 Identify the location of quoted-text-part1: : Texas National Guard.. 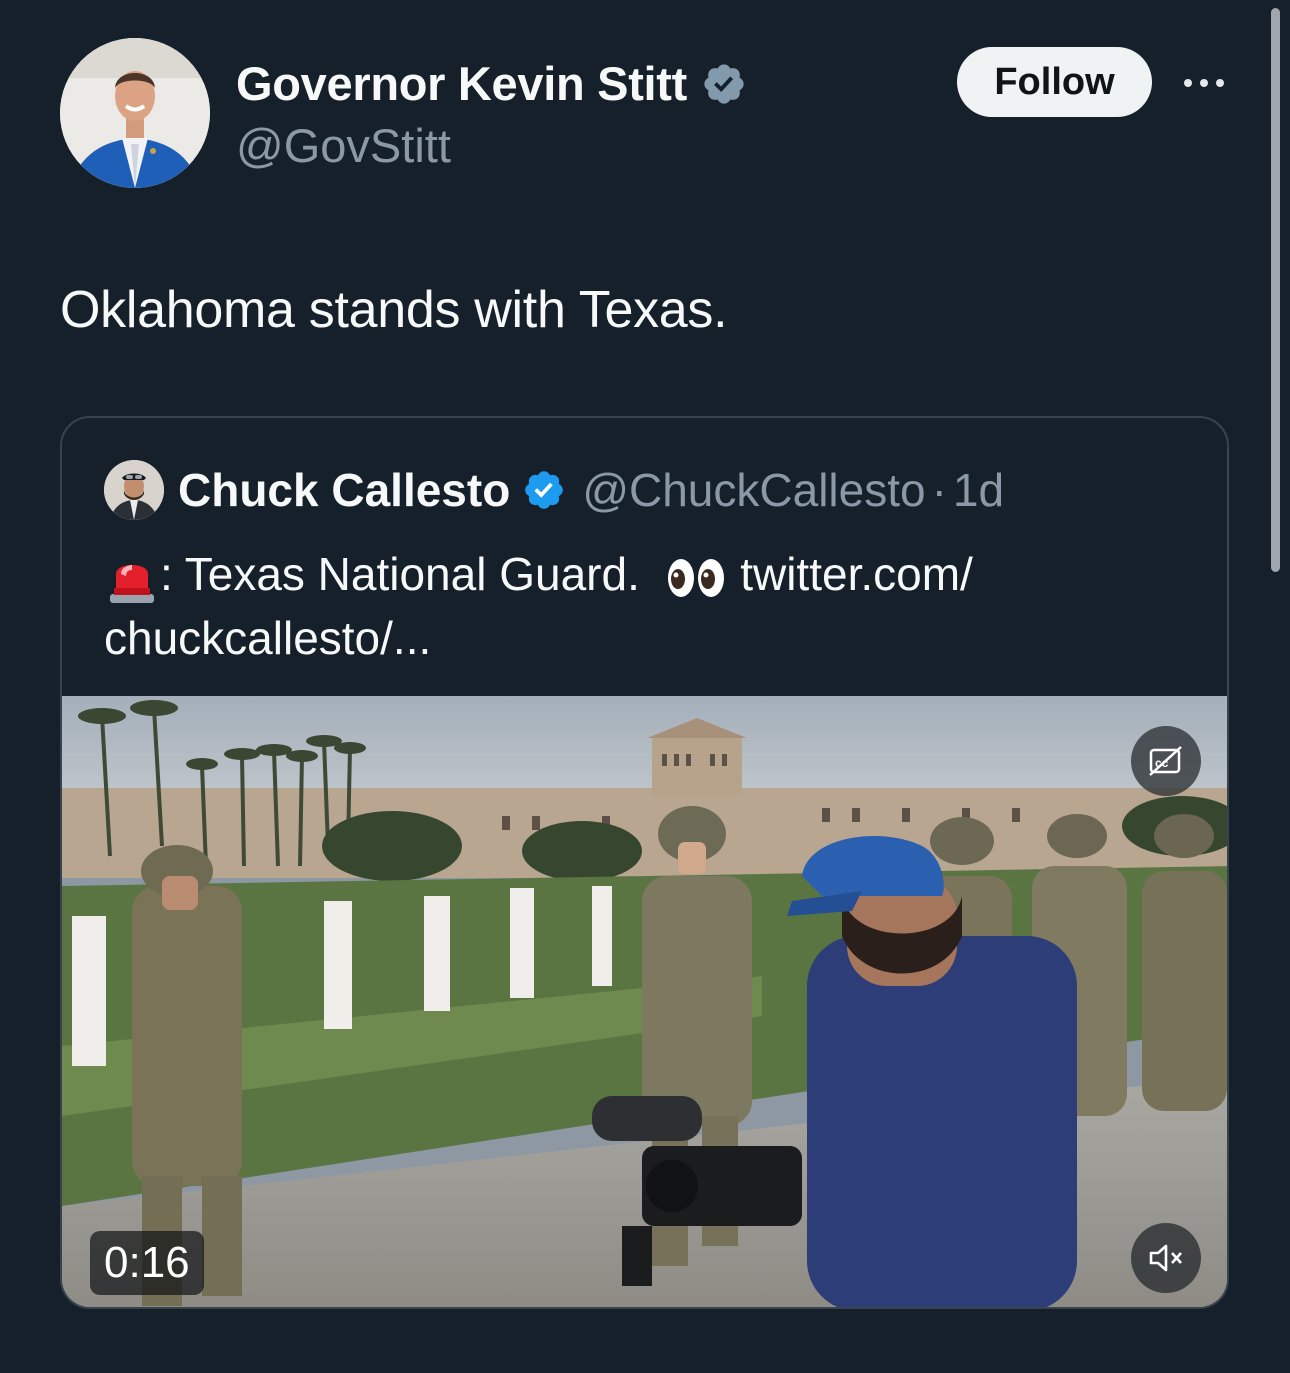
(400, 574).